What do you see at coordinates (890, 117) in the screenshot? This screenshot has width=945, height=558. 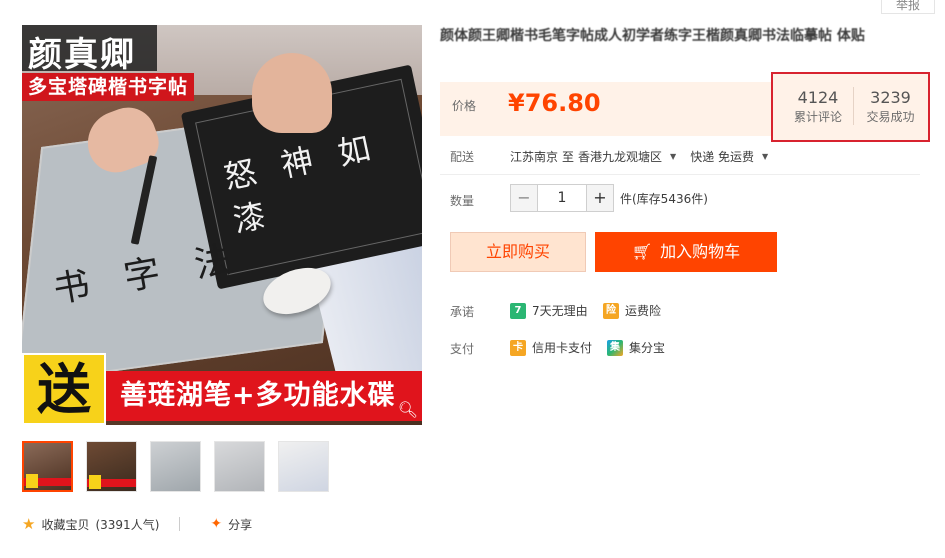 I see `sales-label: 交易成功` at bounding box center [890, 117].